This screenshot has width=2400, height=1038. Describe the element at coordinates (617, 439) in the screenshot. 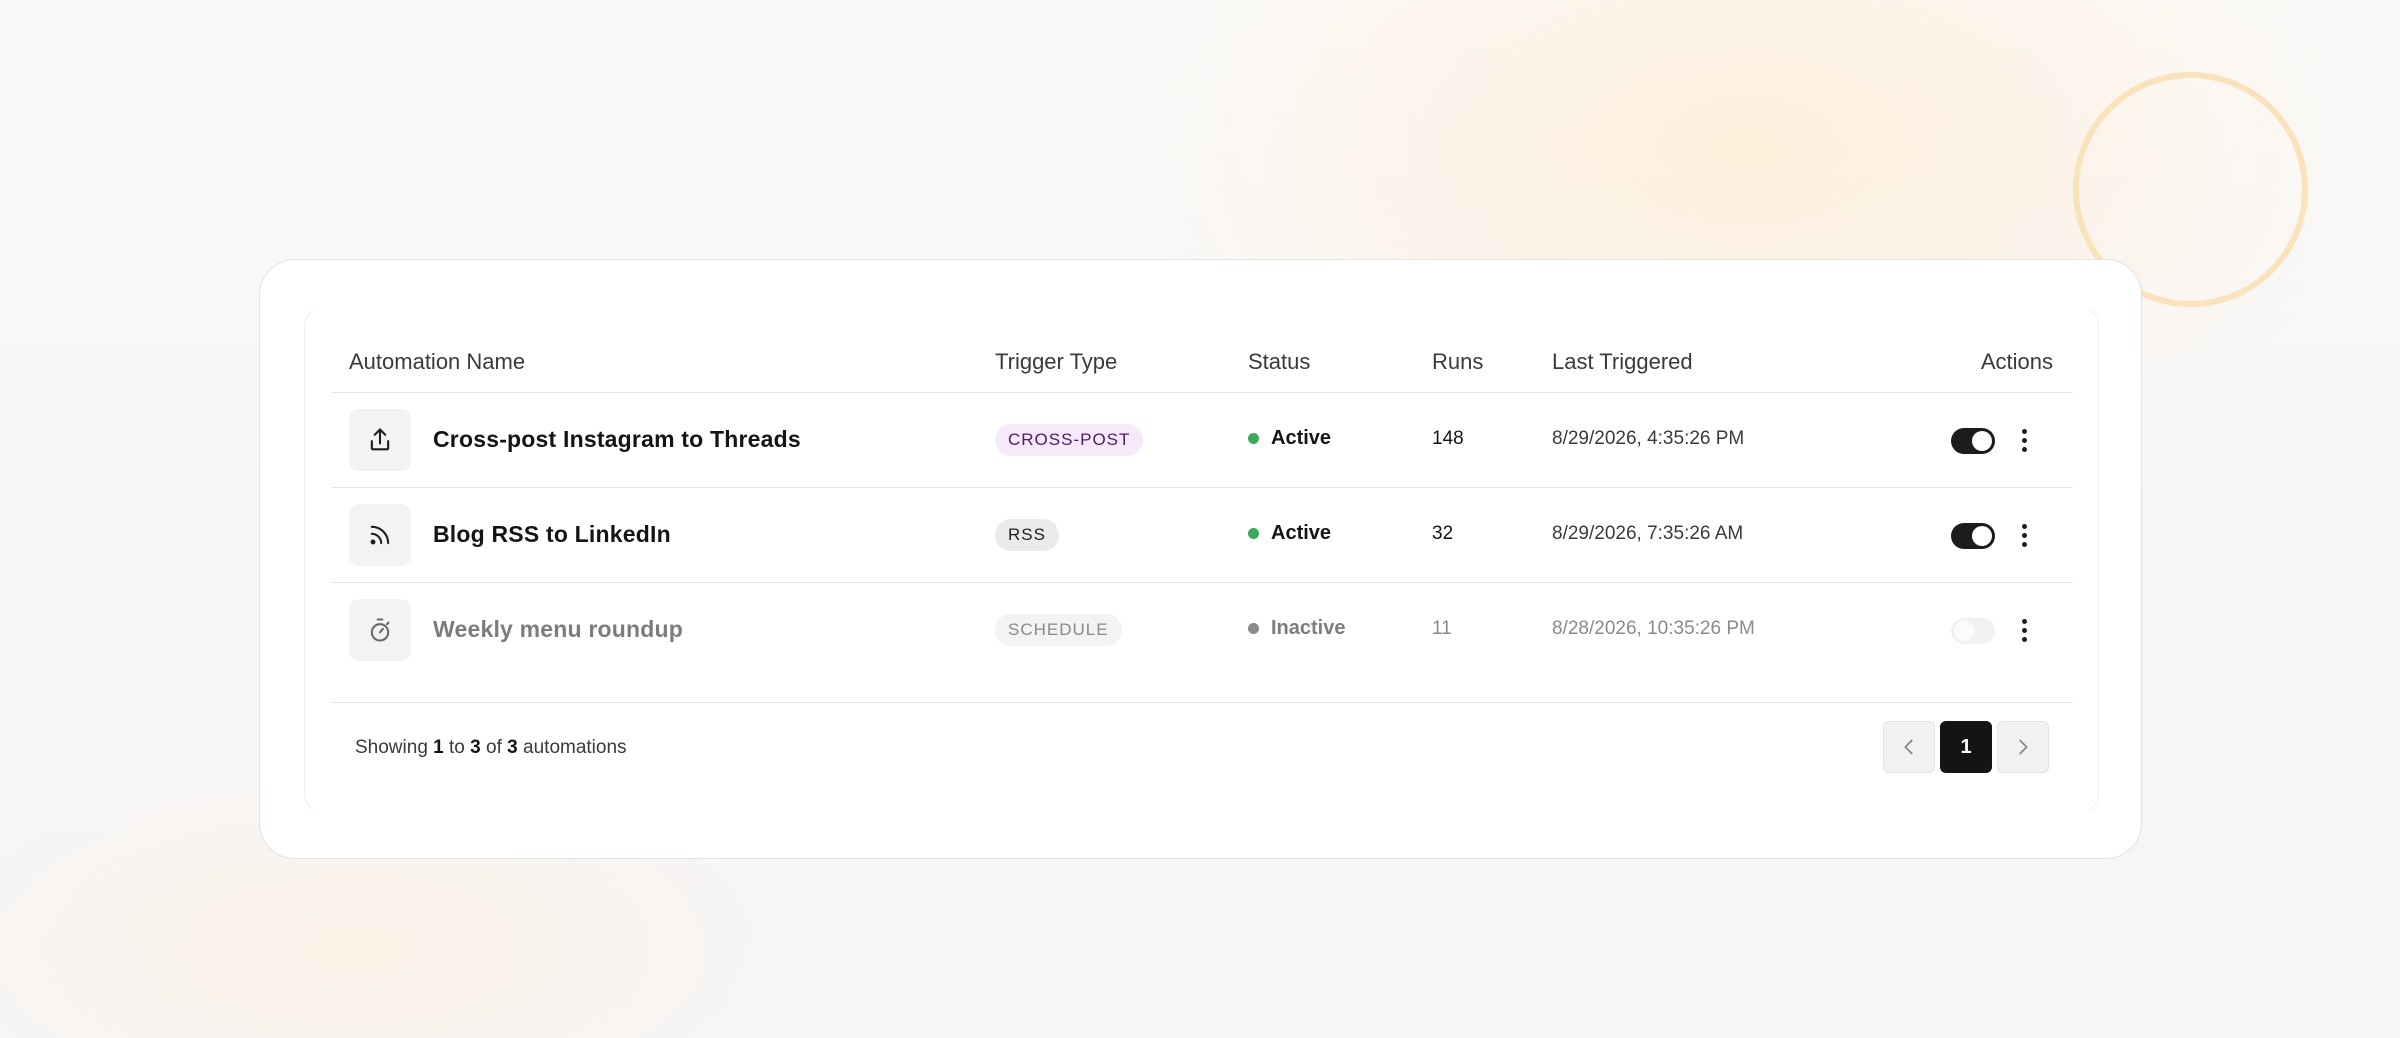

I see `automation-name: Cross-post Instagram to Threads` at that location.